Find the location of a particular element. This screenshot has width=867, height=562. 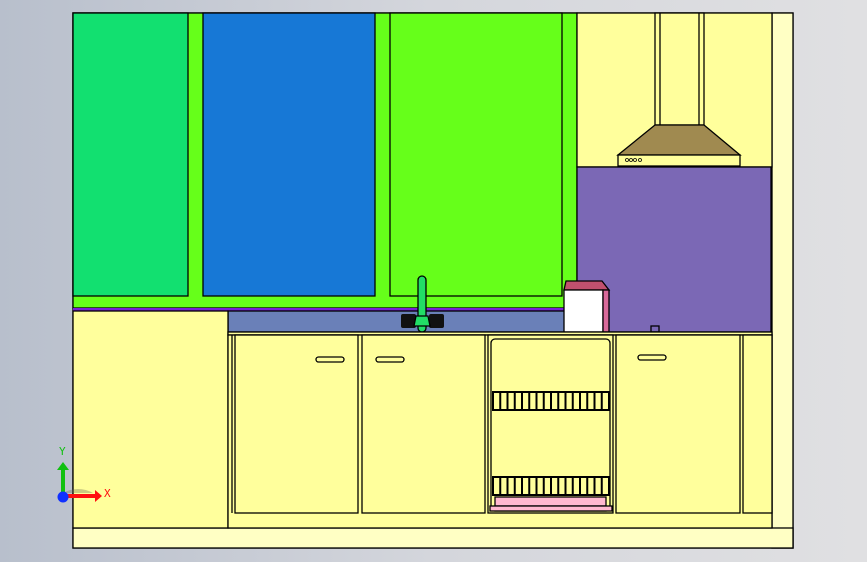

hood-chimney is located at coordinates (679, 69).